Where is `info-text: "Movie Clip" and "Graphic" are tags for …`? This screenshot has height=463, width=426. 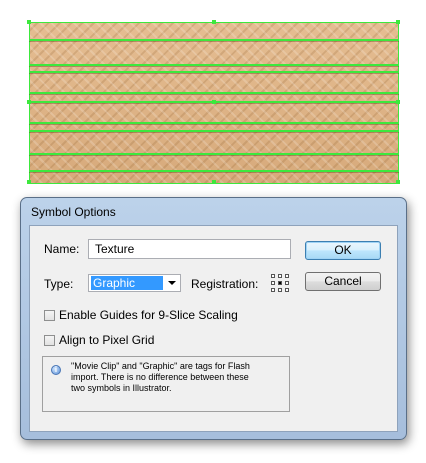 info-text: "Movie Clip" and "Graphic" are tags for … is located at coordinates (160, 377).